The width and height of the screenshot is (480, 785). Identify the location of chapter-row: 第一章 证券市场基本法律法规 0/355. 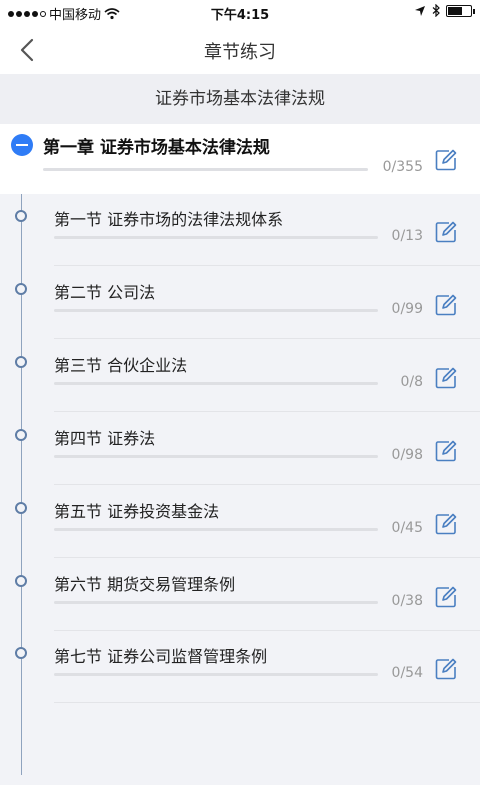
(240, 159).